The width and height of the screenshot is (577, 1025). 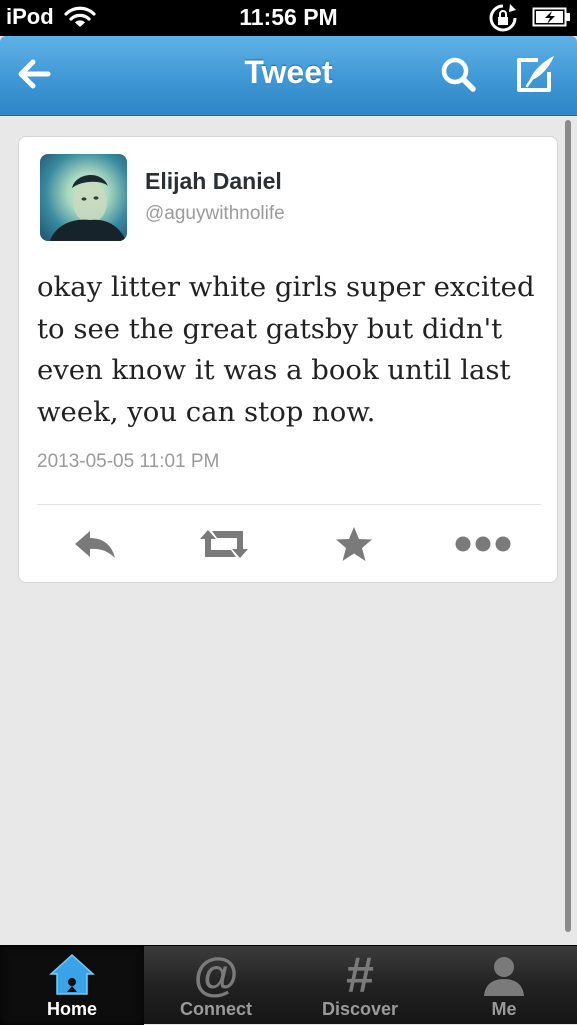 I want to click on tab-discover-label: Discover, so click(x=360, y=1009).